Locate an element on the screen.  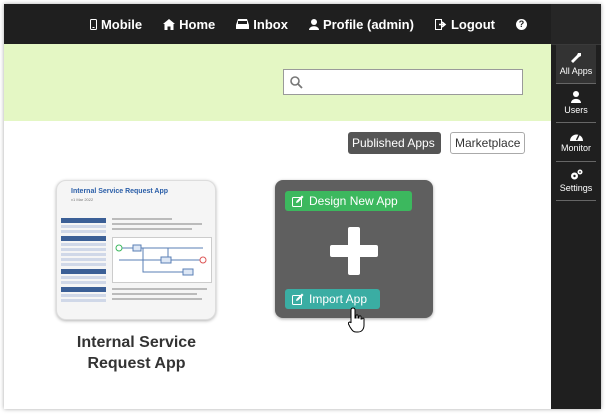
nav-inbox: Inbox is located at coordinates (262, 24).